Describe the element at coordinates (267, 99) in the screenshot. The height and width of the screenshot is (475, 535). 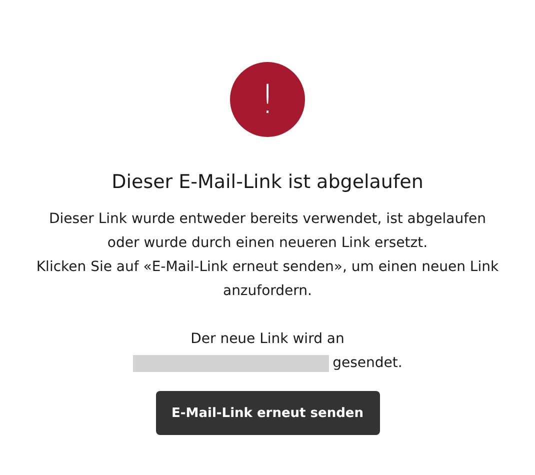
I see `alert-icon: !` at that location.